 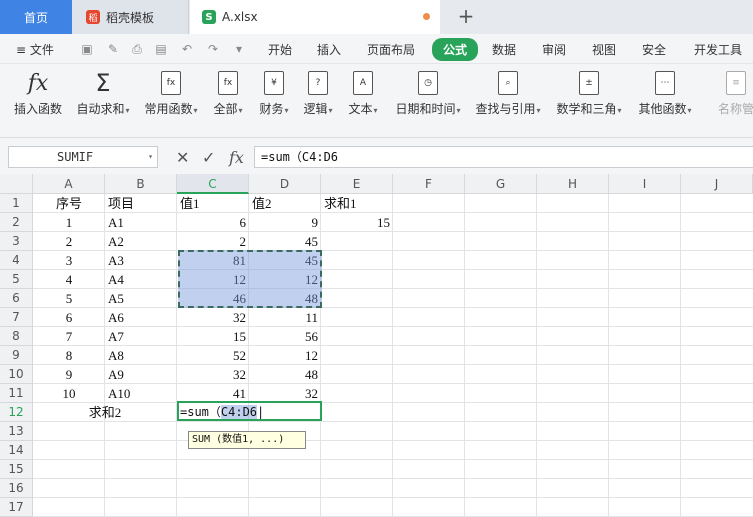 I want to click on cell-data: 8, so click(x=69, y=355).